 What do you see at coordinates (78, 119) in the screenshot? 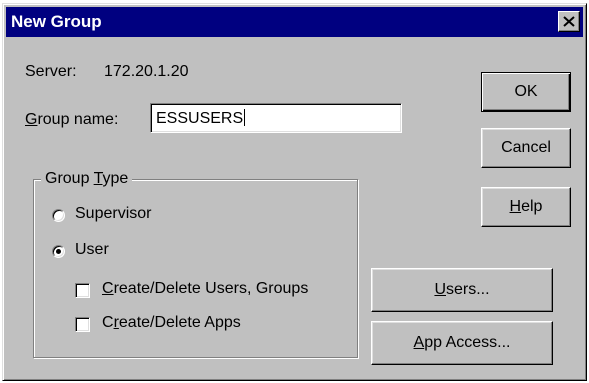
I see `group-name-label-text: roup name:` at bounding box center [78, 119].